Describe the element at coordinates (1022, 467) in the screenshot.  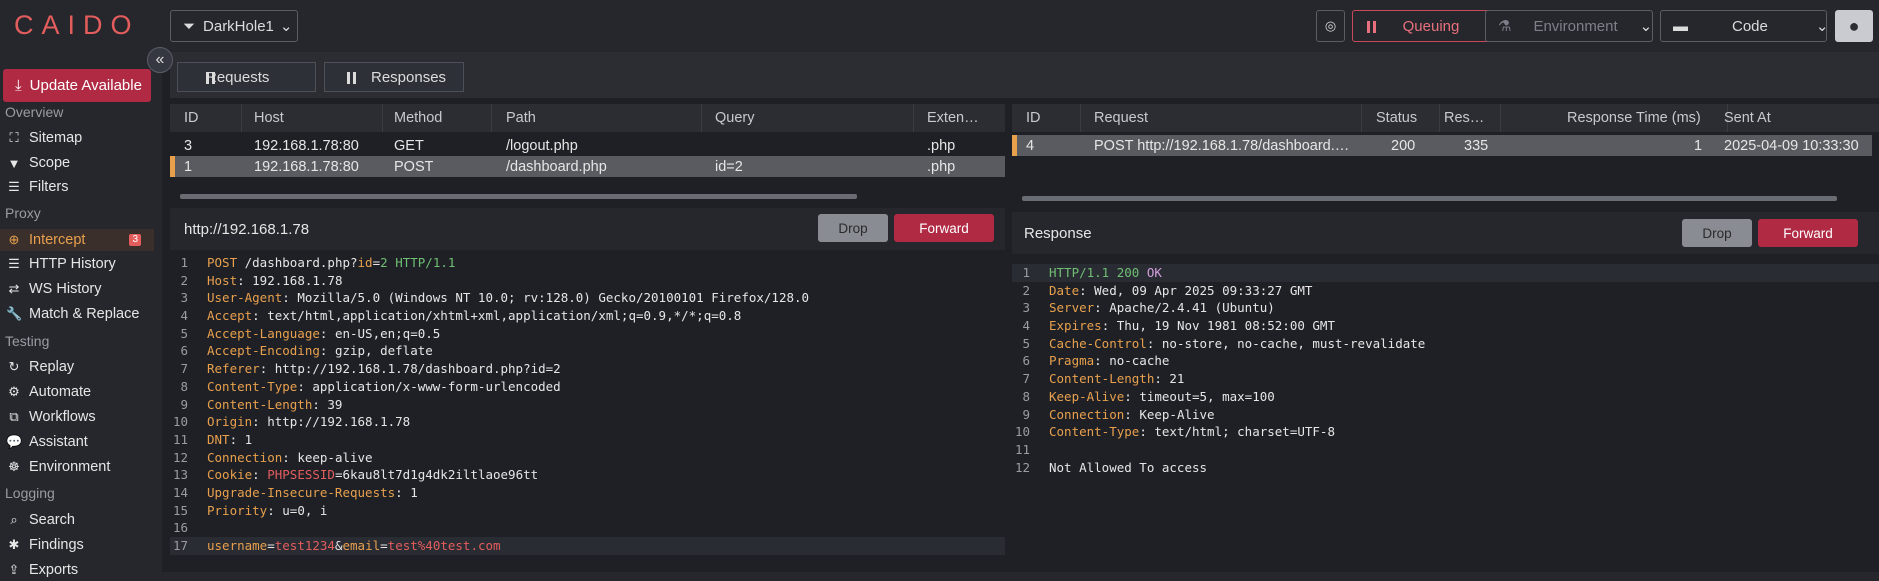
I see `line-number: 12` at that location.